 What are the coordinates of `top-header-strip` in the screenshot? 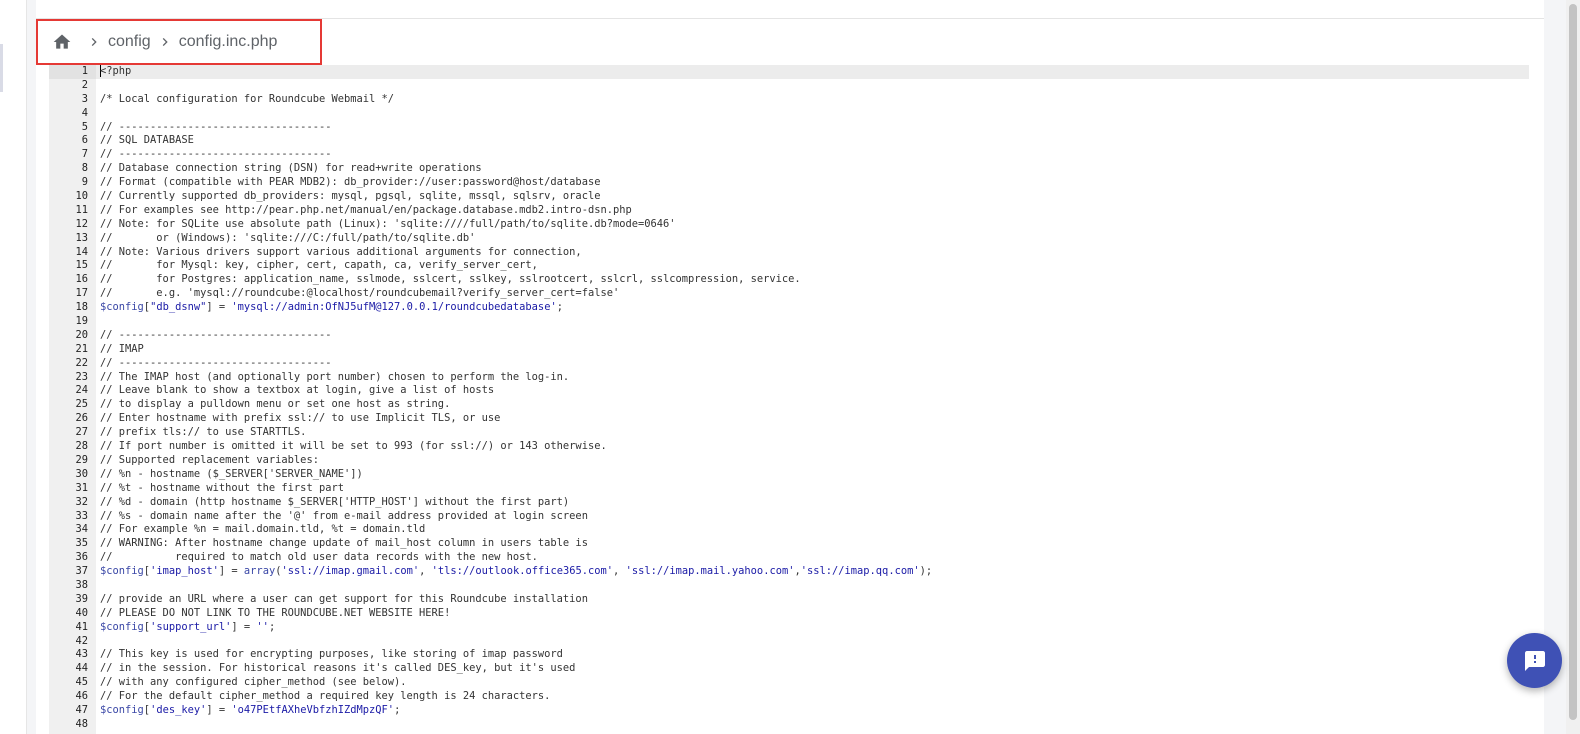 It's located at (790, 9).